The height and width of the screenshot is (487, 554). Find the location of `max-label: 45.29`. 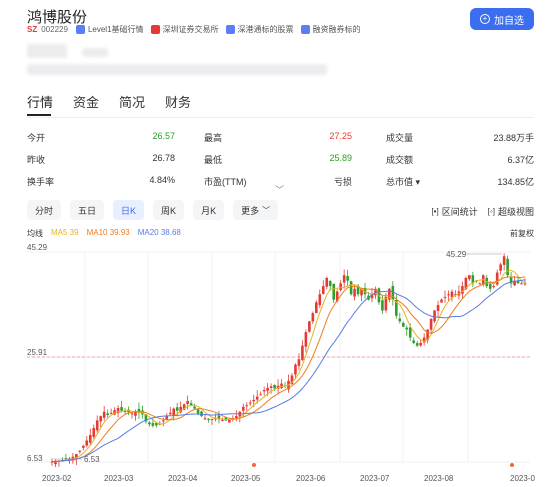

max-label: 45.29 is located at coordinates (456, 254).